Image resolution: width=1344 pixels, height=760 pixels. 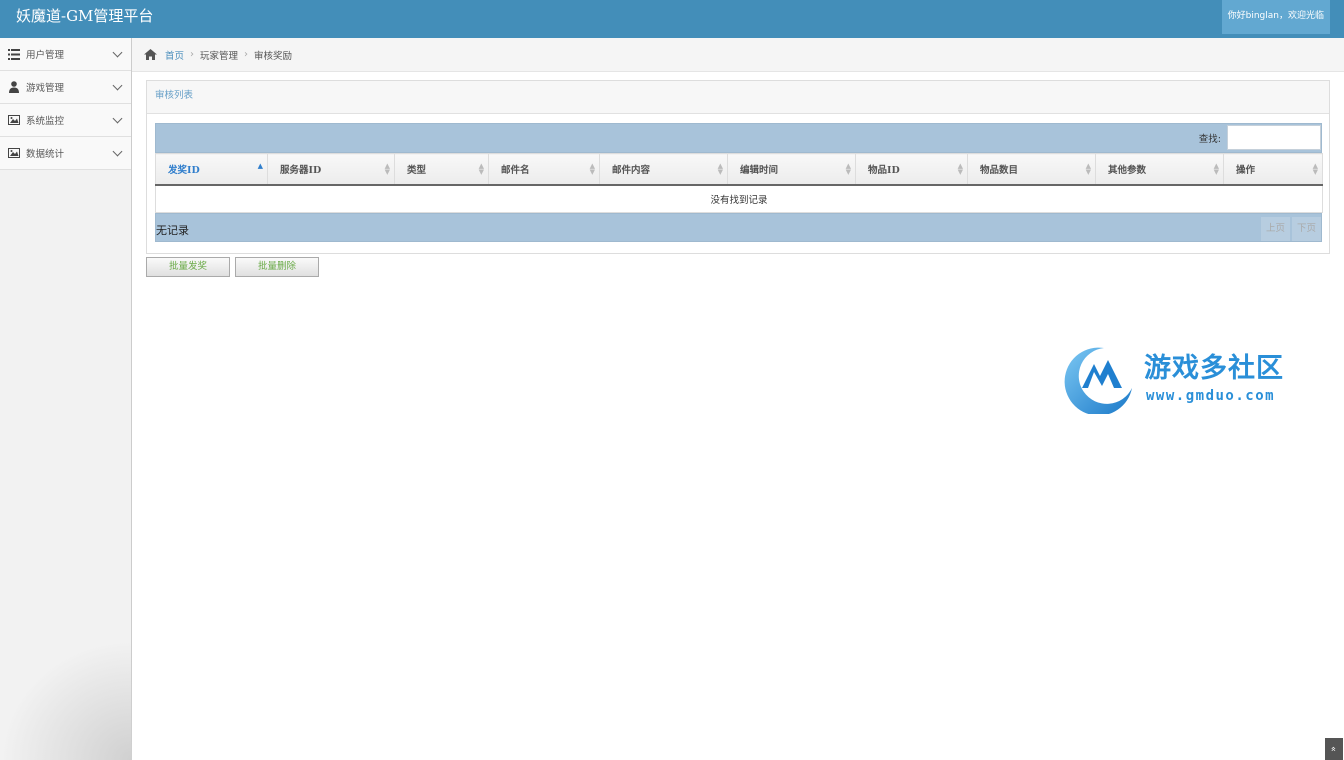 I want to click on column-header-label: 物品ID, so click(x=884, y=170).